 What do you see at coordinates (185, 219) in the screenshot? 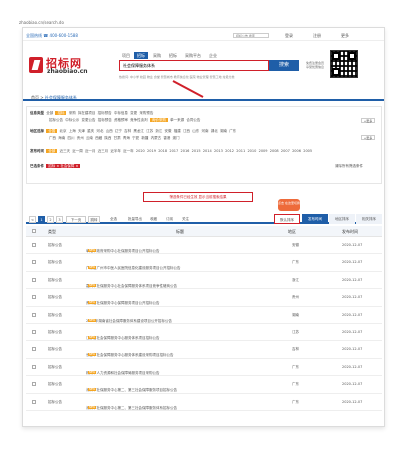
I see `follow-button: 关注` at bounding box center [185, 219].